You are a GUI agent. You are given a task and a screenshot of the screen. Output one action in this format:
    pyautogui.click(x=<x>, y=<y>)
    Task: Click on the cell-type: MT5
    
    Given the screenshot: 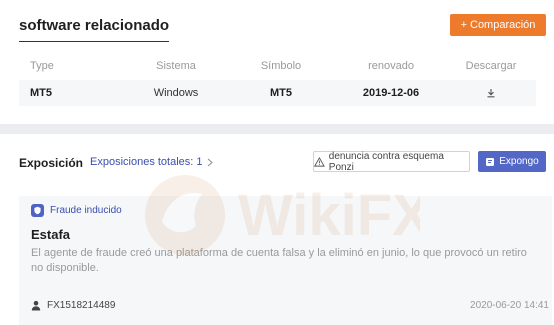 What is the action you would take?
    pyautogui.click(x=41, y=93)
    